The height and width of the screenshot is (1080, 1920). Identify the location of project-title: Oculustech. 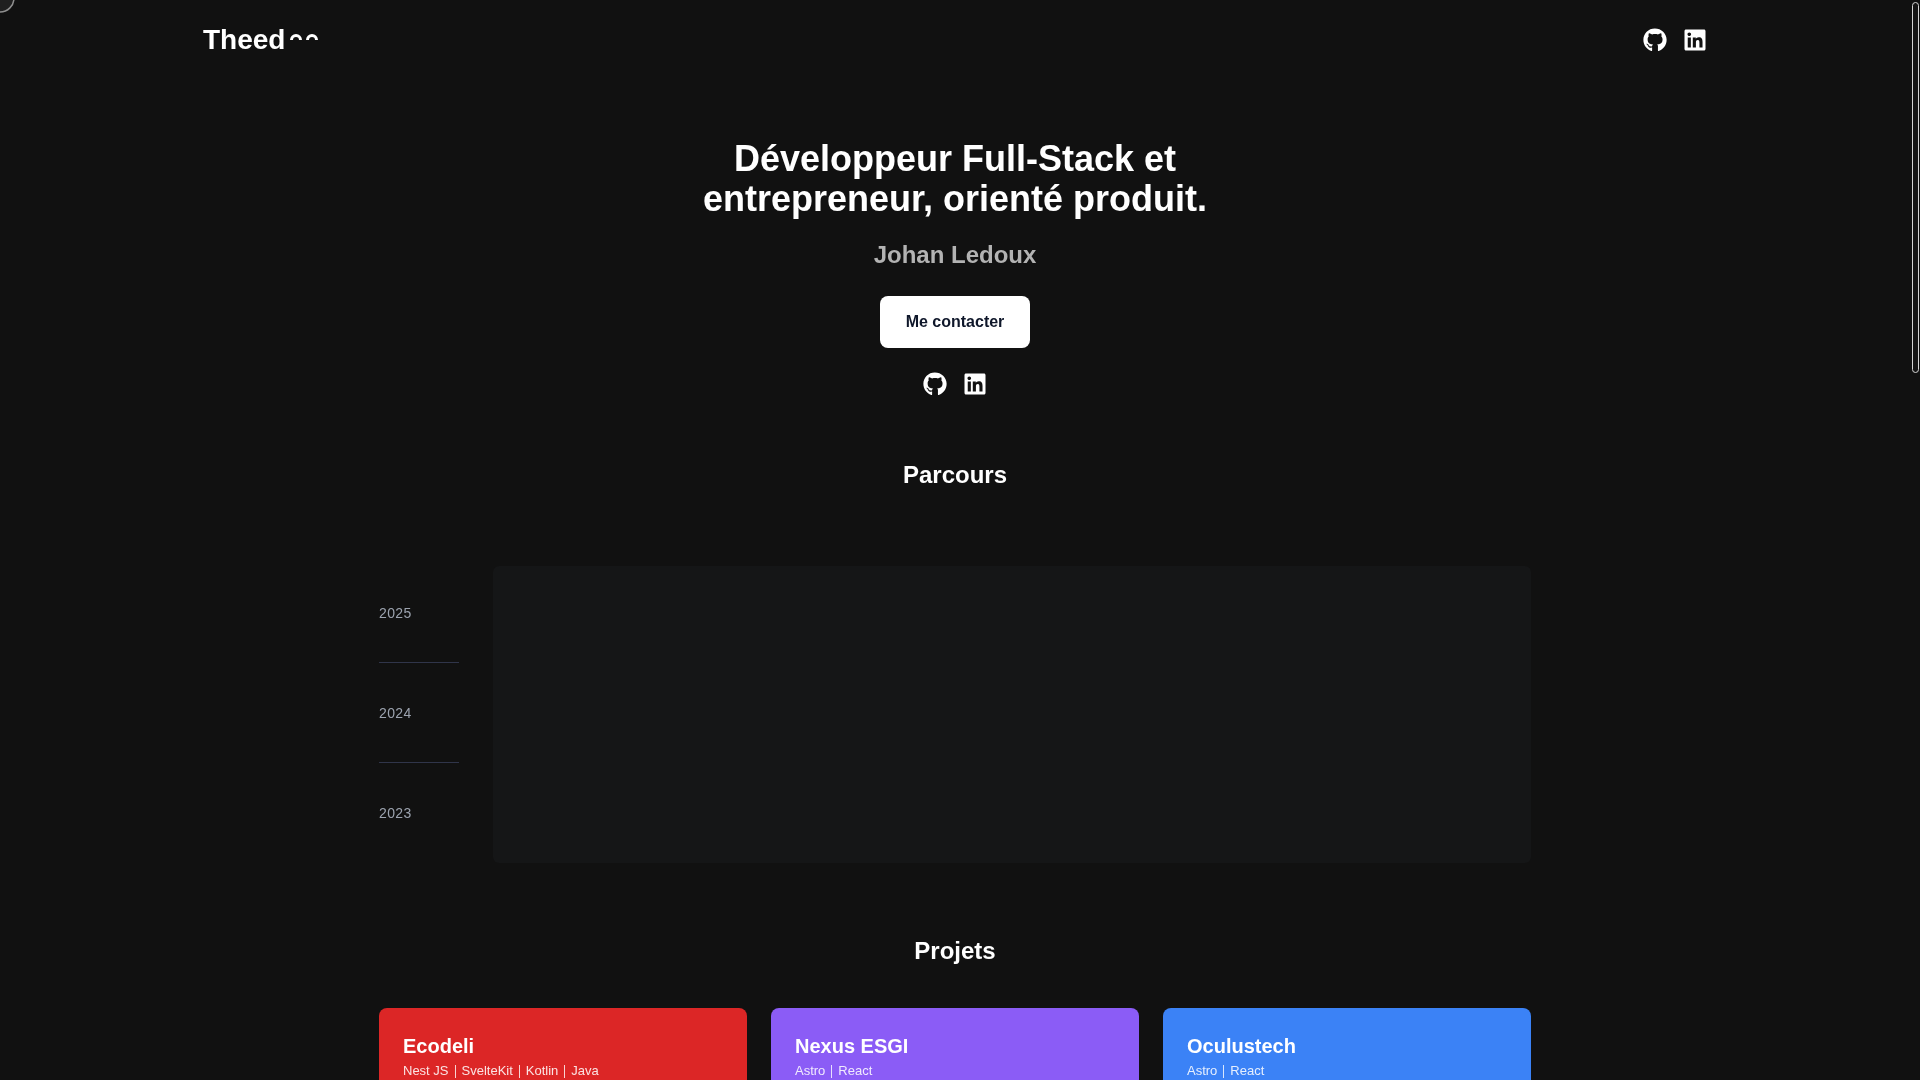
(1242, 1046).